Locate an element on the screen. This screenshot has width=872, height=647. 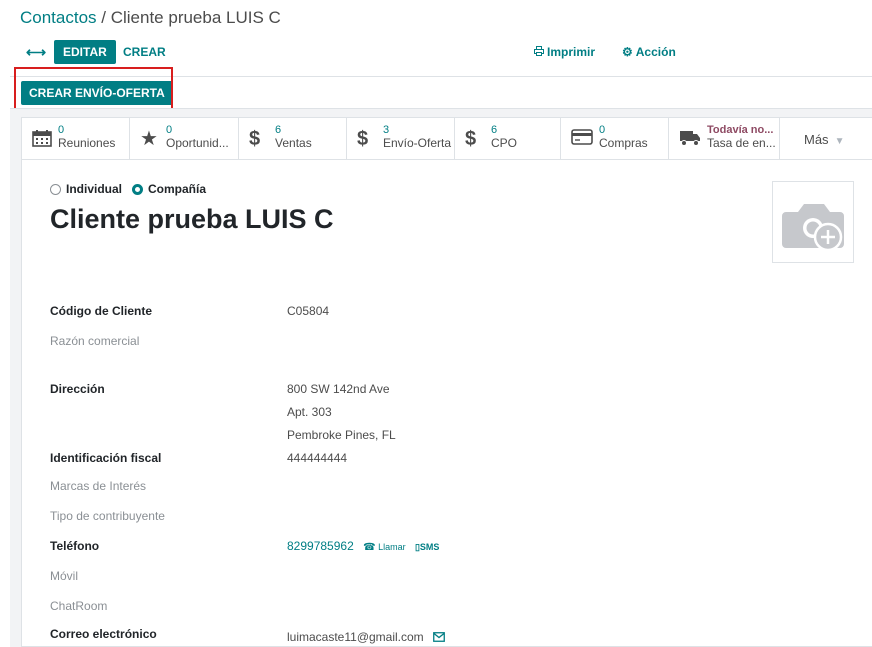
opportunities-count: 0 is located at coordinates (169, 130).